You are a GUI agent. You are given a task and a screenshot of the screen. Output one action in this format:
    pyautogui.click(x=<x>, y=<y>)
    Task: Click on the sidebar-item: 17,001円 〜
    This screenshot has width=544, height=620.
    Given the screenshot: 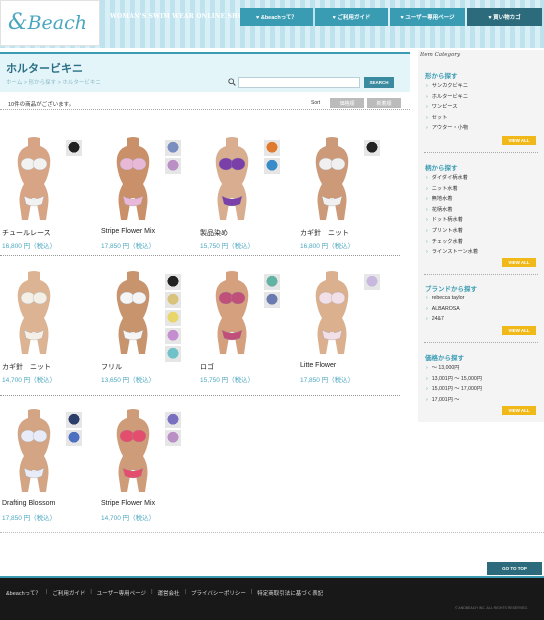 What is the action you would take?
    pyautogui.click(x=454, y=400)
    